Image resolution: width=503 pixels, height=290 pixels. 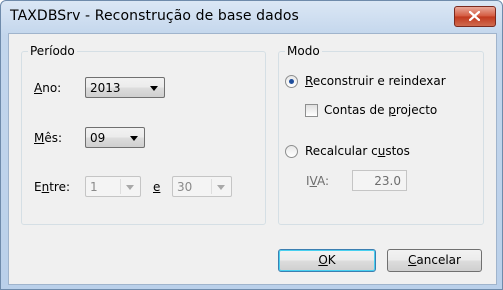 What do you see at coordinates (38, 187) in the screenshot?
I see `entre-label-pre: E` at bounding box center [38, 187].